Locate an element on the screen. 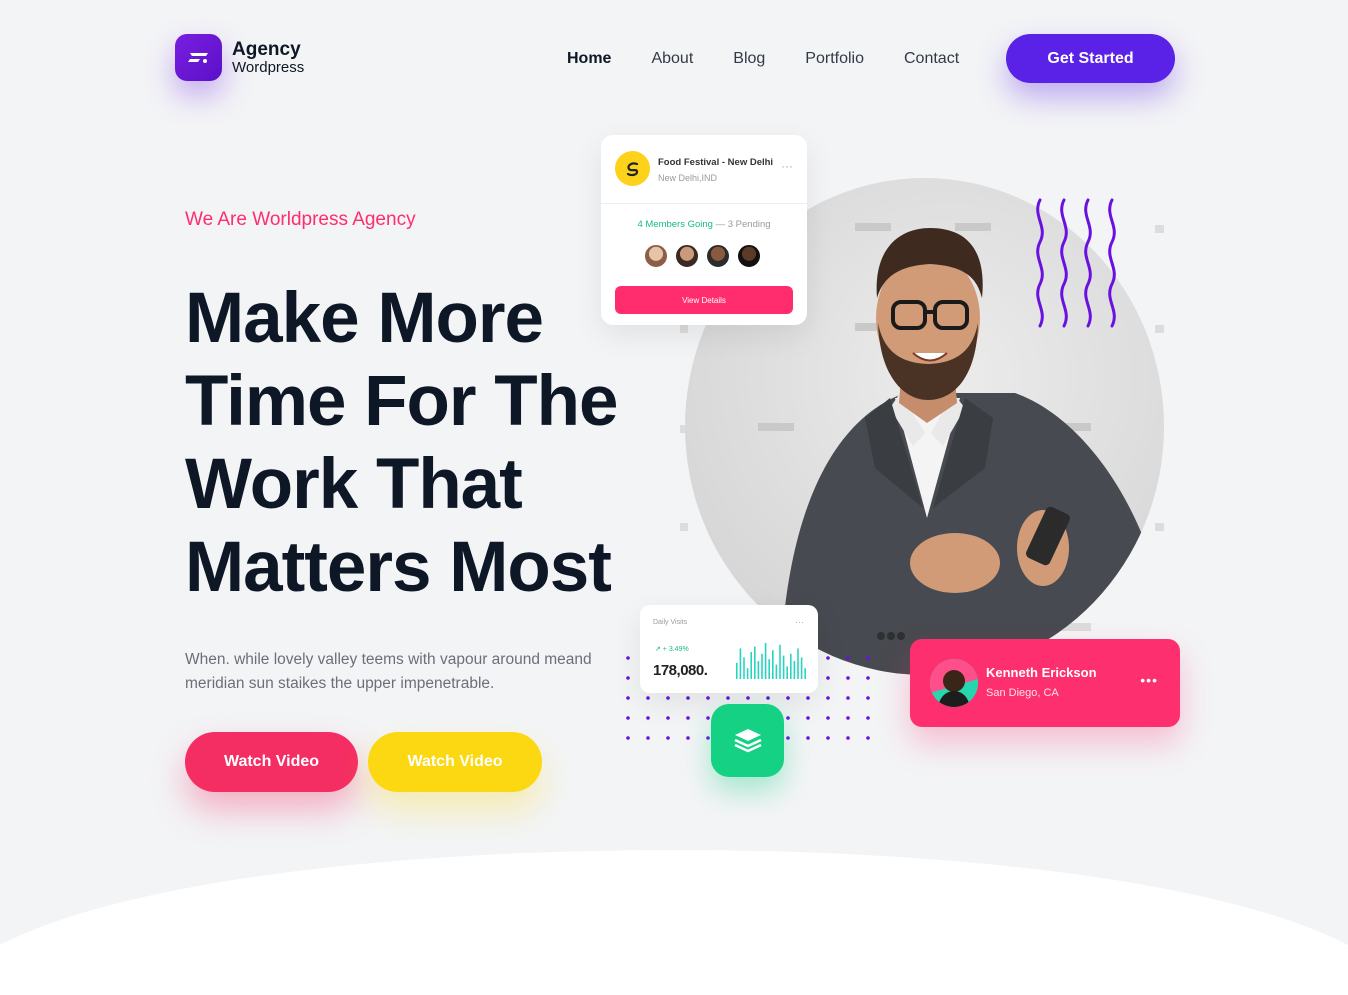  divider is located at coordinates (704, 203).